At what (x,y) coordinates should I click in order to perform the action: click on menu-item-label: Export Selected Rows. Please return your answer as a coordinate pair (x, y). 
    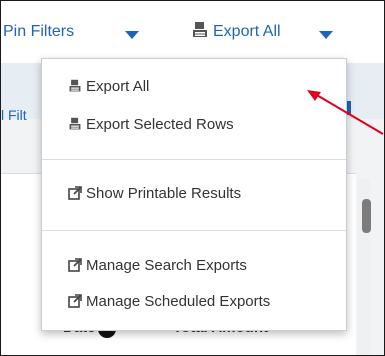
    Looking at the image, I should click on (160, 124).